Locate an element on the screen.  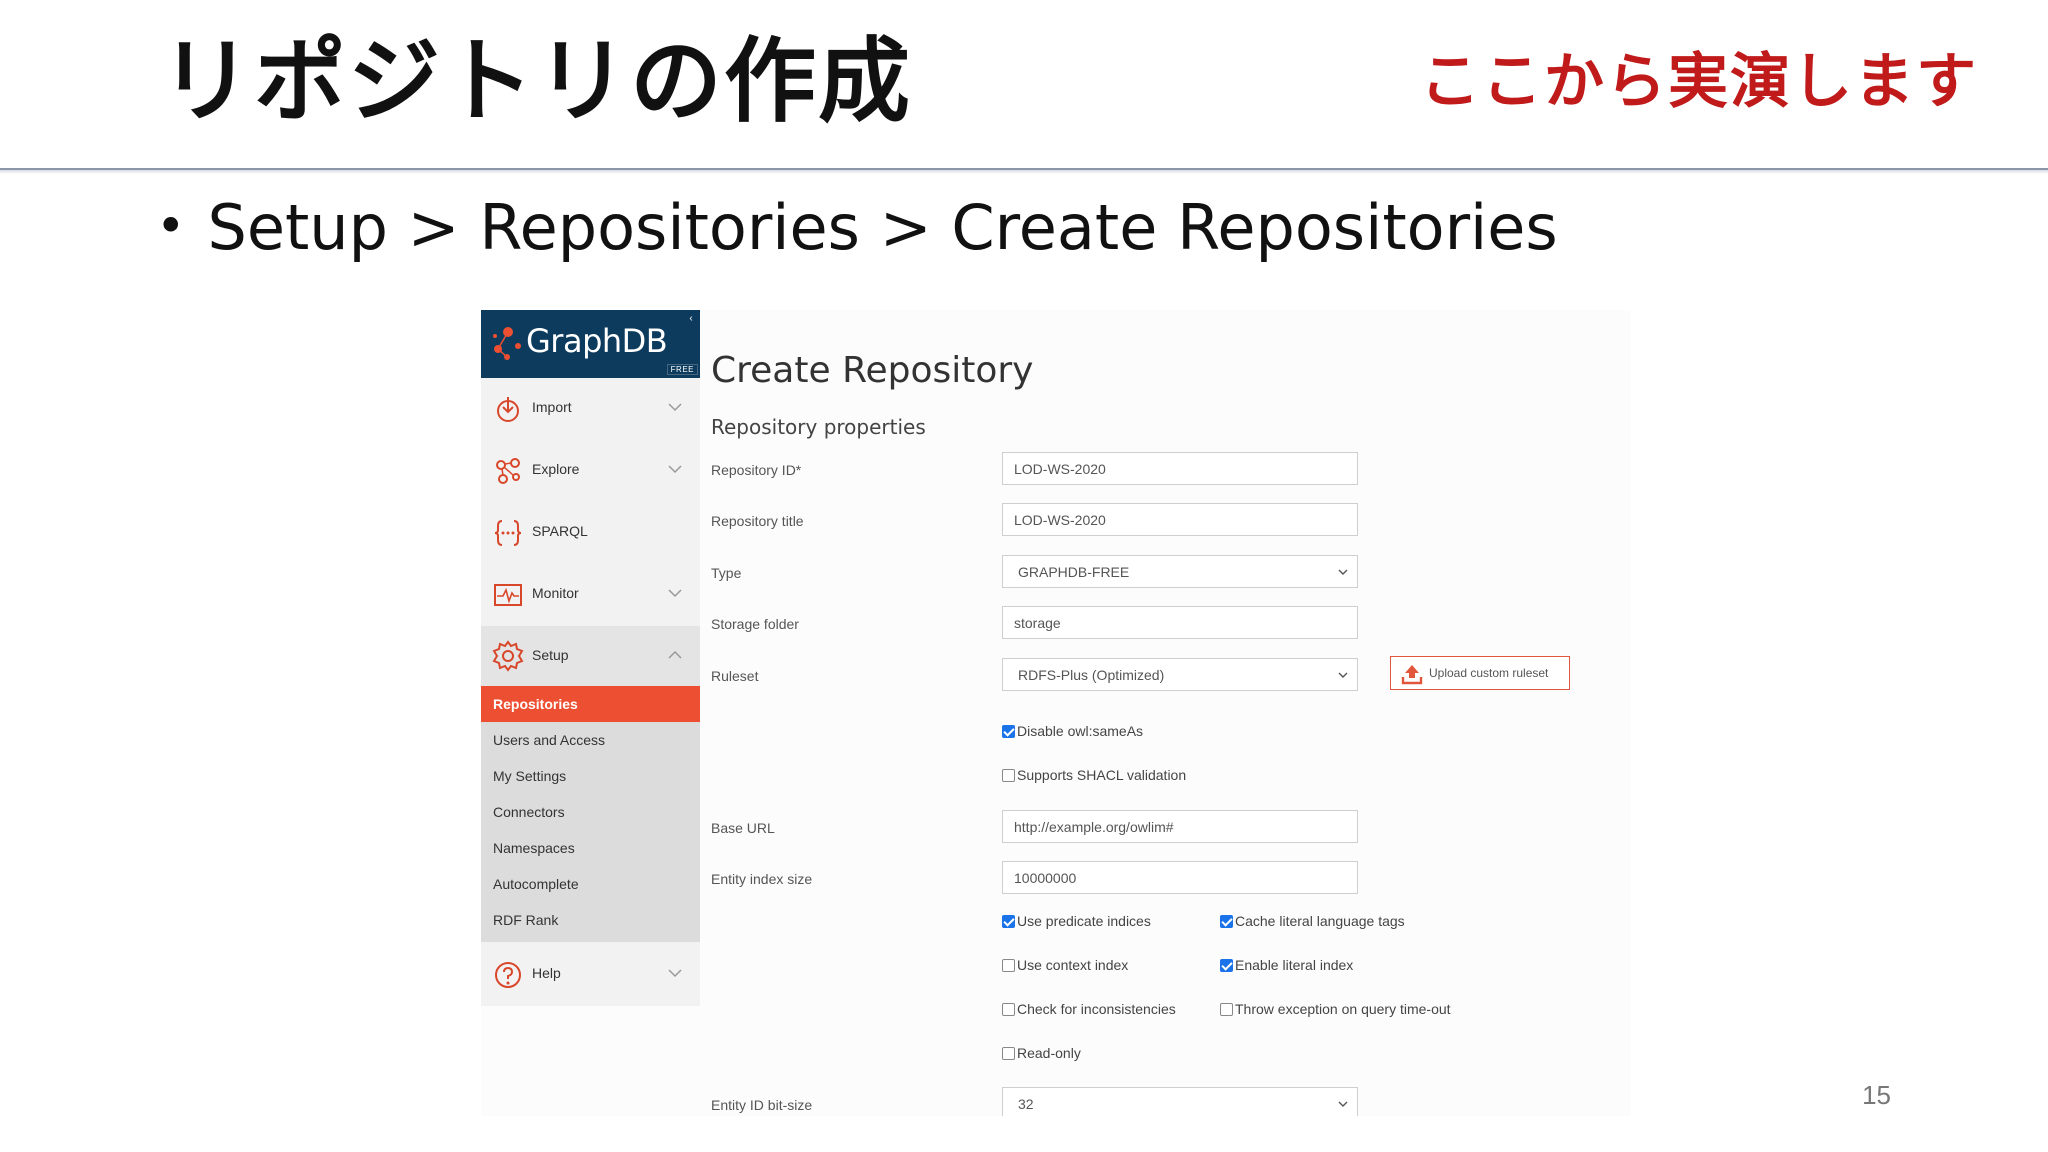
repo-id-input is located at coordinates (1180, 468).